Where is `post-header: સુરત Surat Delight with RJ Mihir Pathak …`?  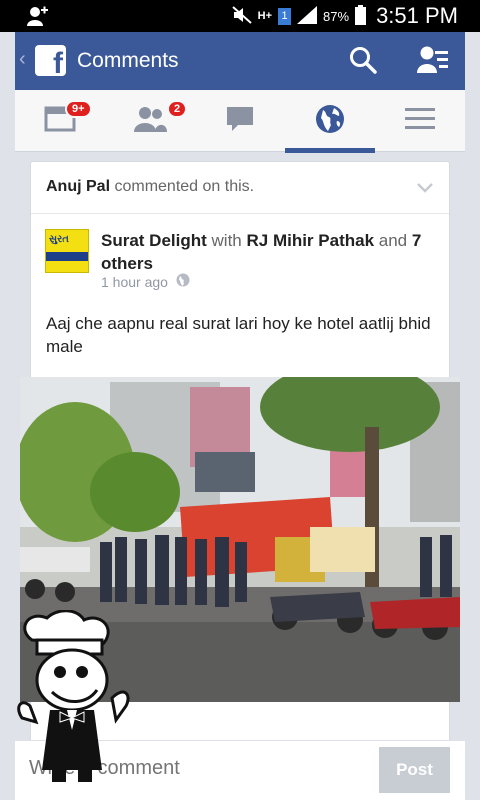
post-header: સુરત Surat Delight with RJ Mihir Pathak … is located at coordinates (240, 258).